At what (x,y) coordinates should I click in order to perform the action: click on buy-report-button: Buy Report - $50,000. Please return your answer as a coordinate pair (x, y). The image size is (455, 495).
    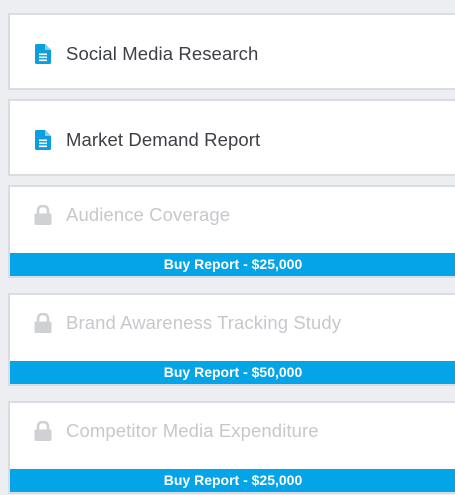
    Looking at the image, I should click on (232, 372).